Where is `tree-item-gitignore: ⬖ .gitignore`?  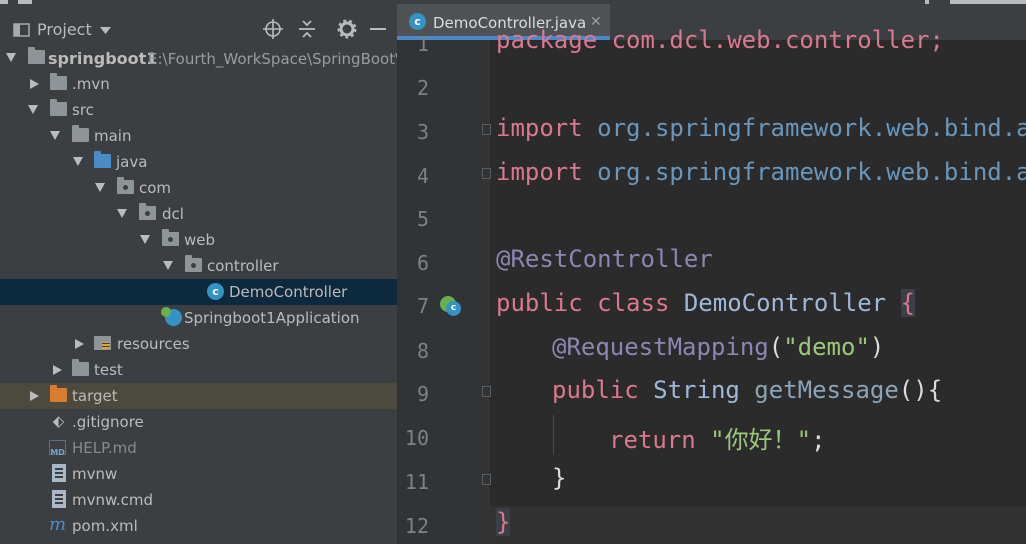
tree-item-gitignore: ⬖ .gitignore is located at coordinates (198, 422).